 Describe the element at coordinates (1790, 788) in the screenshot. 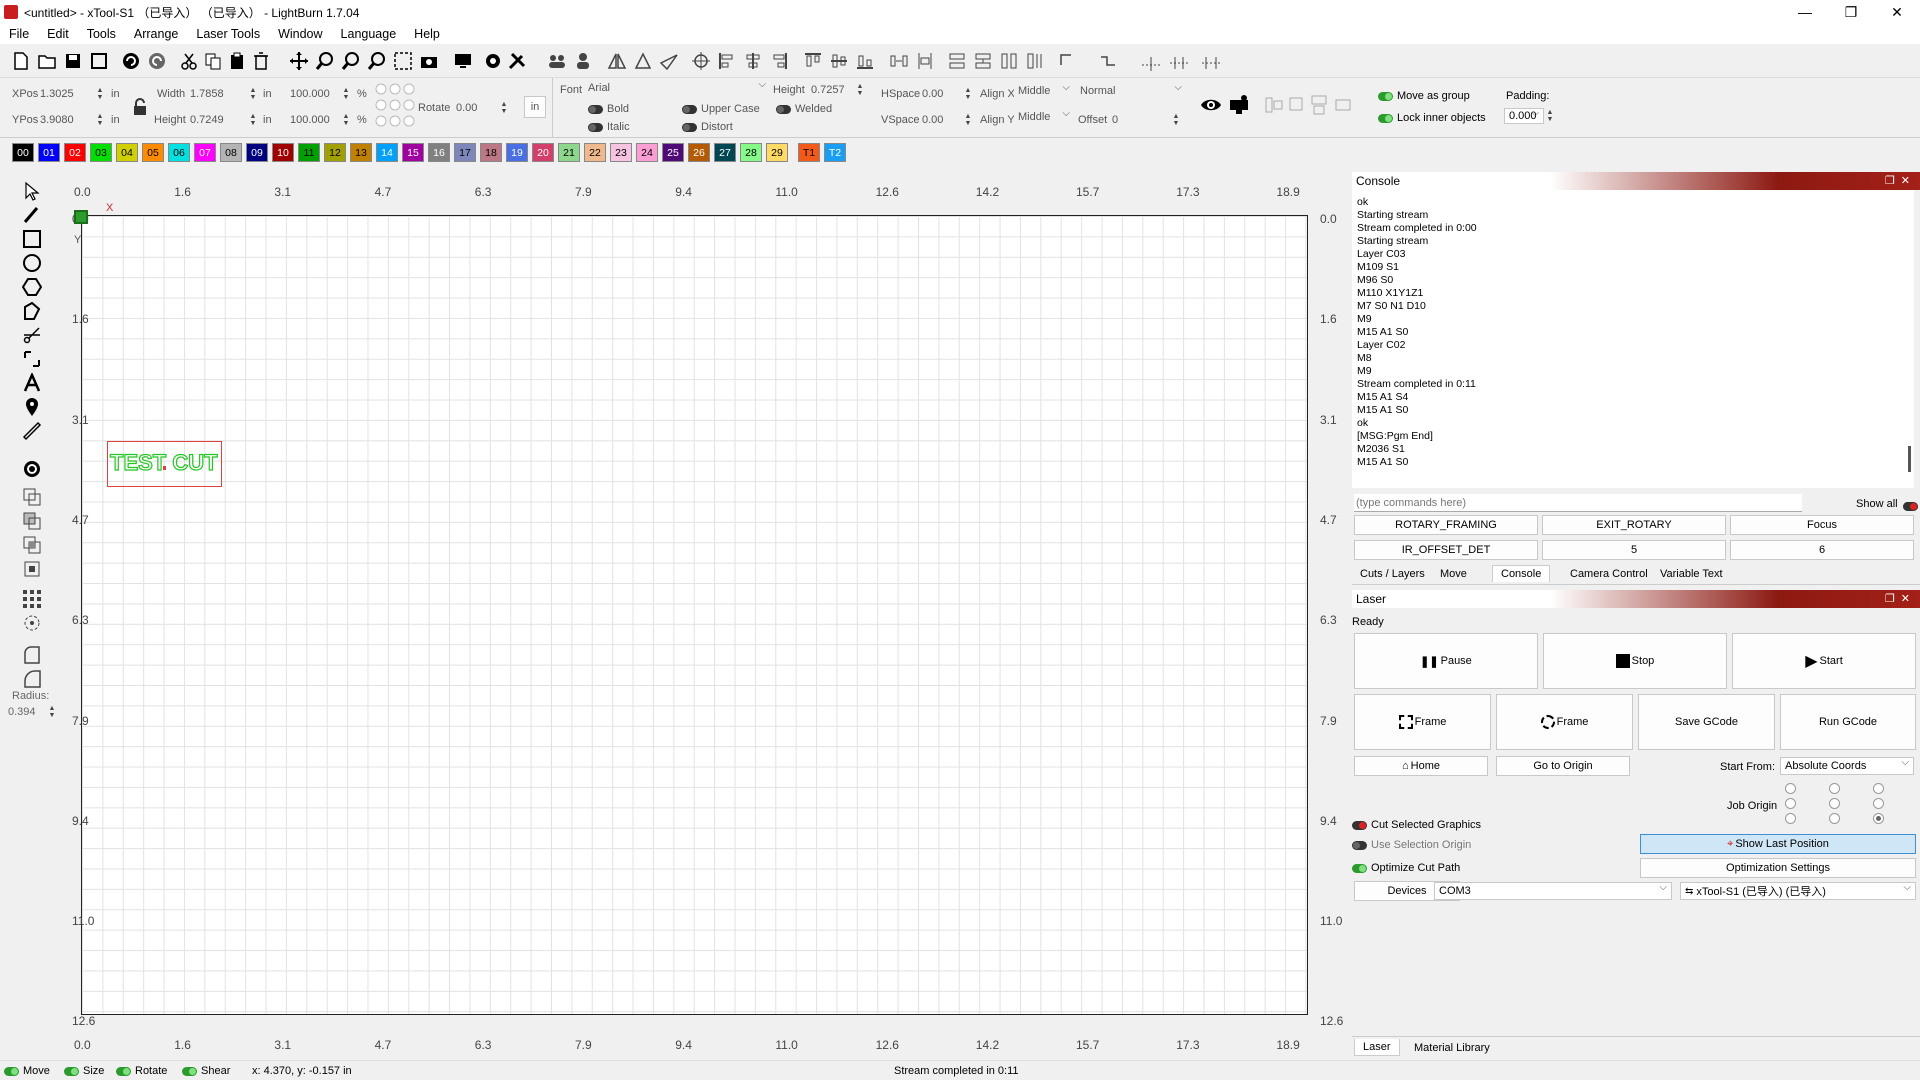

I see `job-origin-tl` at that location.